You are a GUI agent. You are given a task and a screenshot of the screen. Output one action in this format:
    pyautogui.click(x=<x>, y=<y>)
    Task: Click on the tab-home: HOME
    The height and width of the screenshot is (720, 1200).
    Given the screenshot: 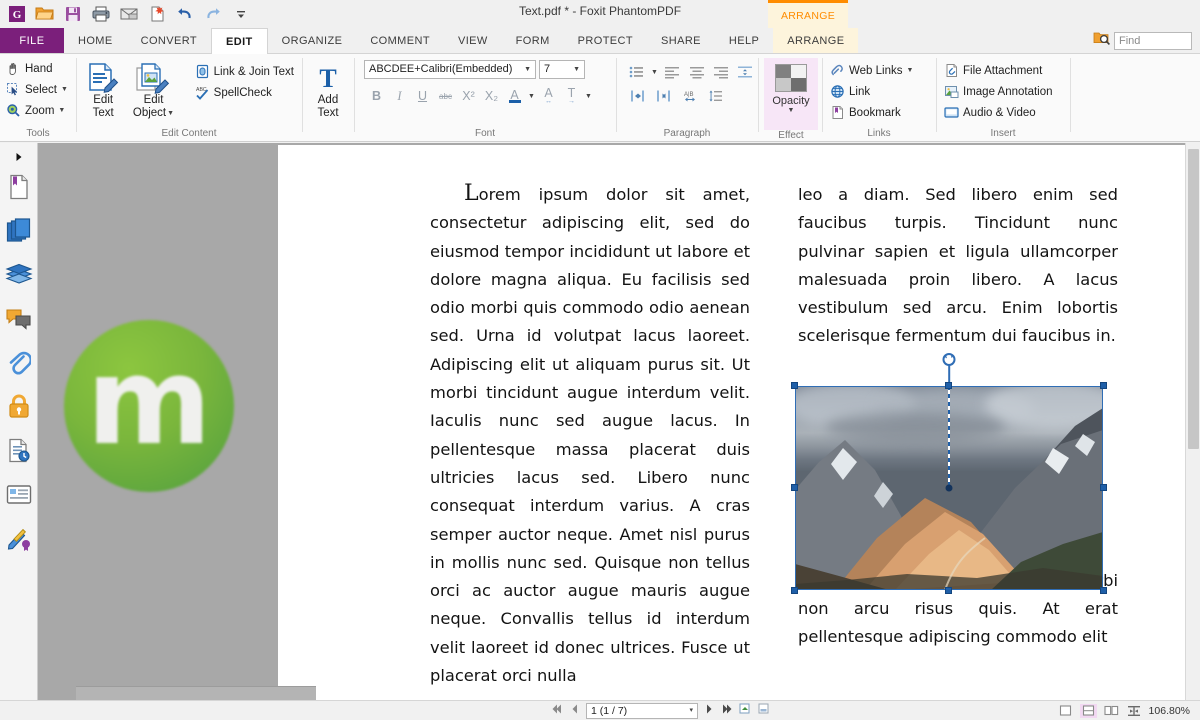 What is the action you would take?
    pyautogui.click(x=95, y=40)
    